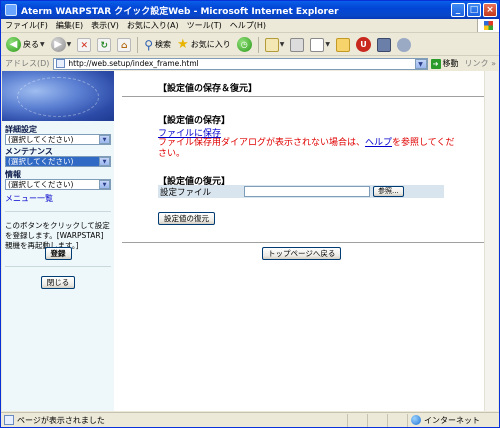  Describe the element at coordinates (343, 45) in the screenshot. I see `folder-button` at that location.